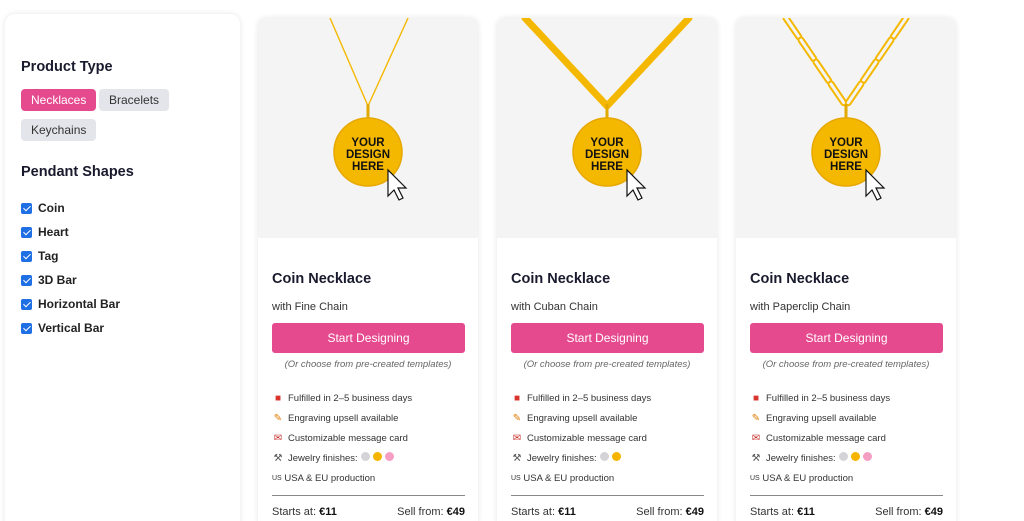 The height and width of the screenshot is (521, 1024). Describe the element at coordinates (51, 208) in the screenshot. I see `shape-label: Coin` at that location.